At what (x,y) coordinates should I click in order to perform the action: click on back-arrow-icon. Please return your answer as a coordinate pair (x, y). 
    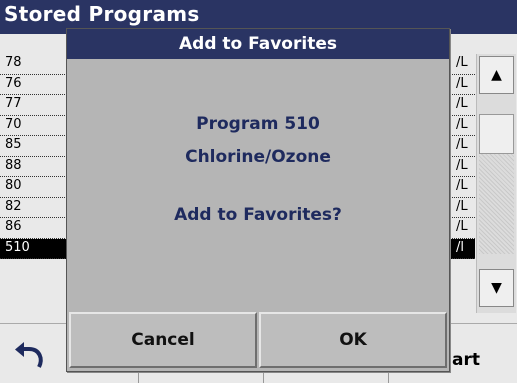
    Looking at the image, I should click on (29, 355).